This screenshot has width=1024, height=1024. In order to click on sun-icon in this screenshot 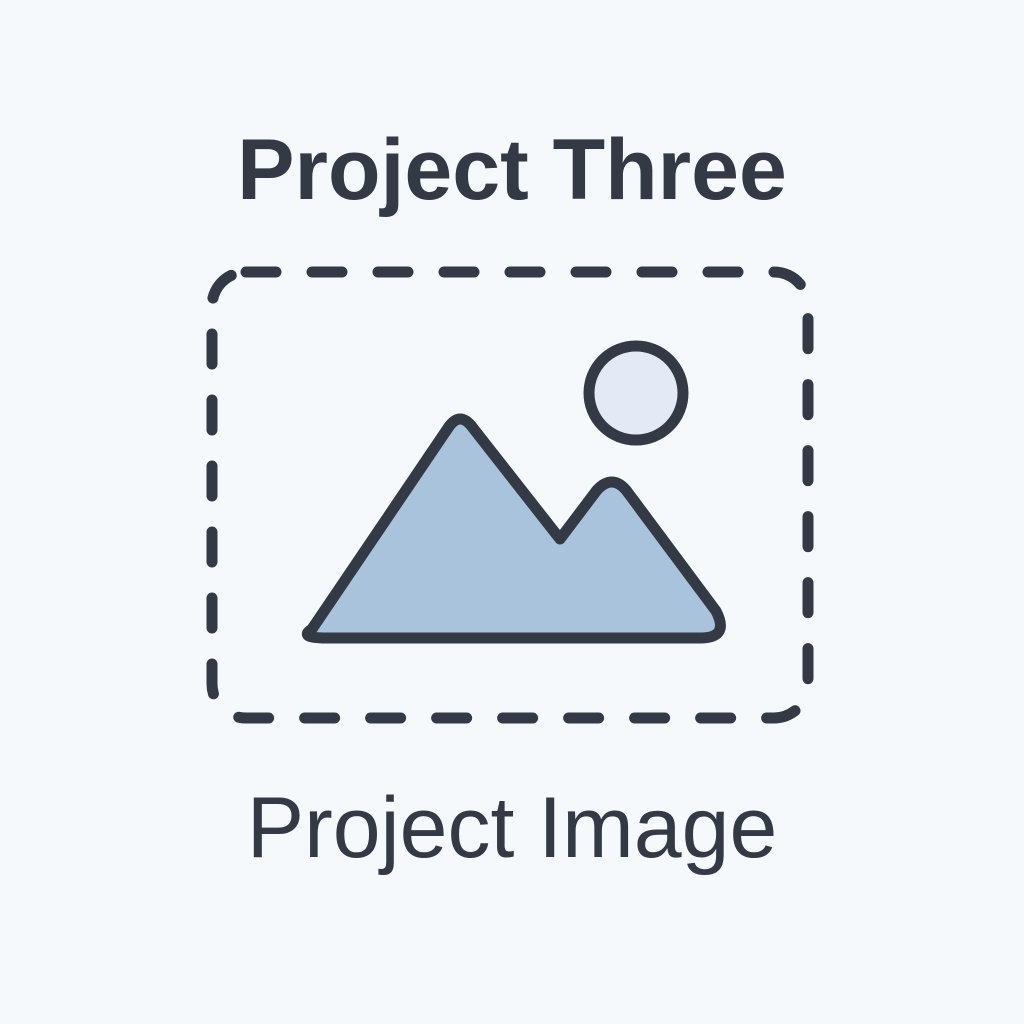, I will do `click(636, 393)`.